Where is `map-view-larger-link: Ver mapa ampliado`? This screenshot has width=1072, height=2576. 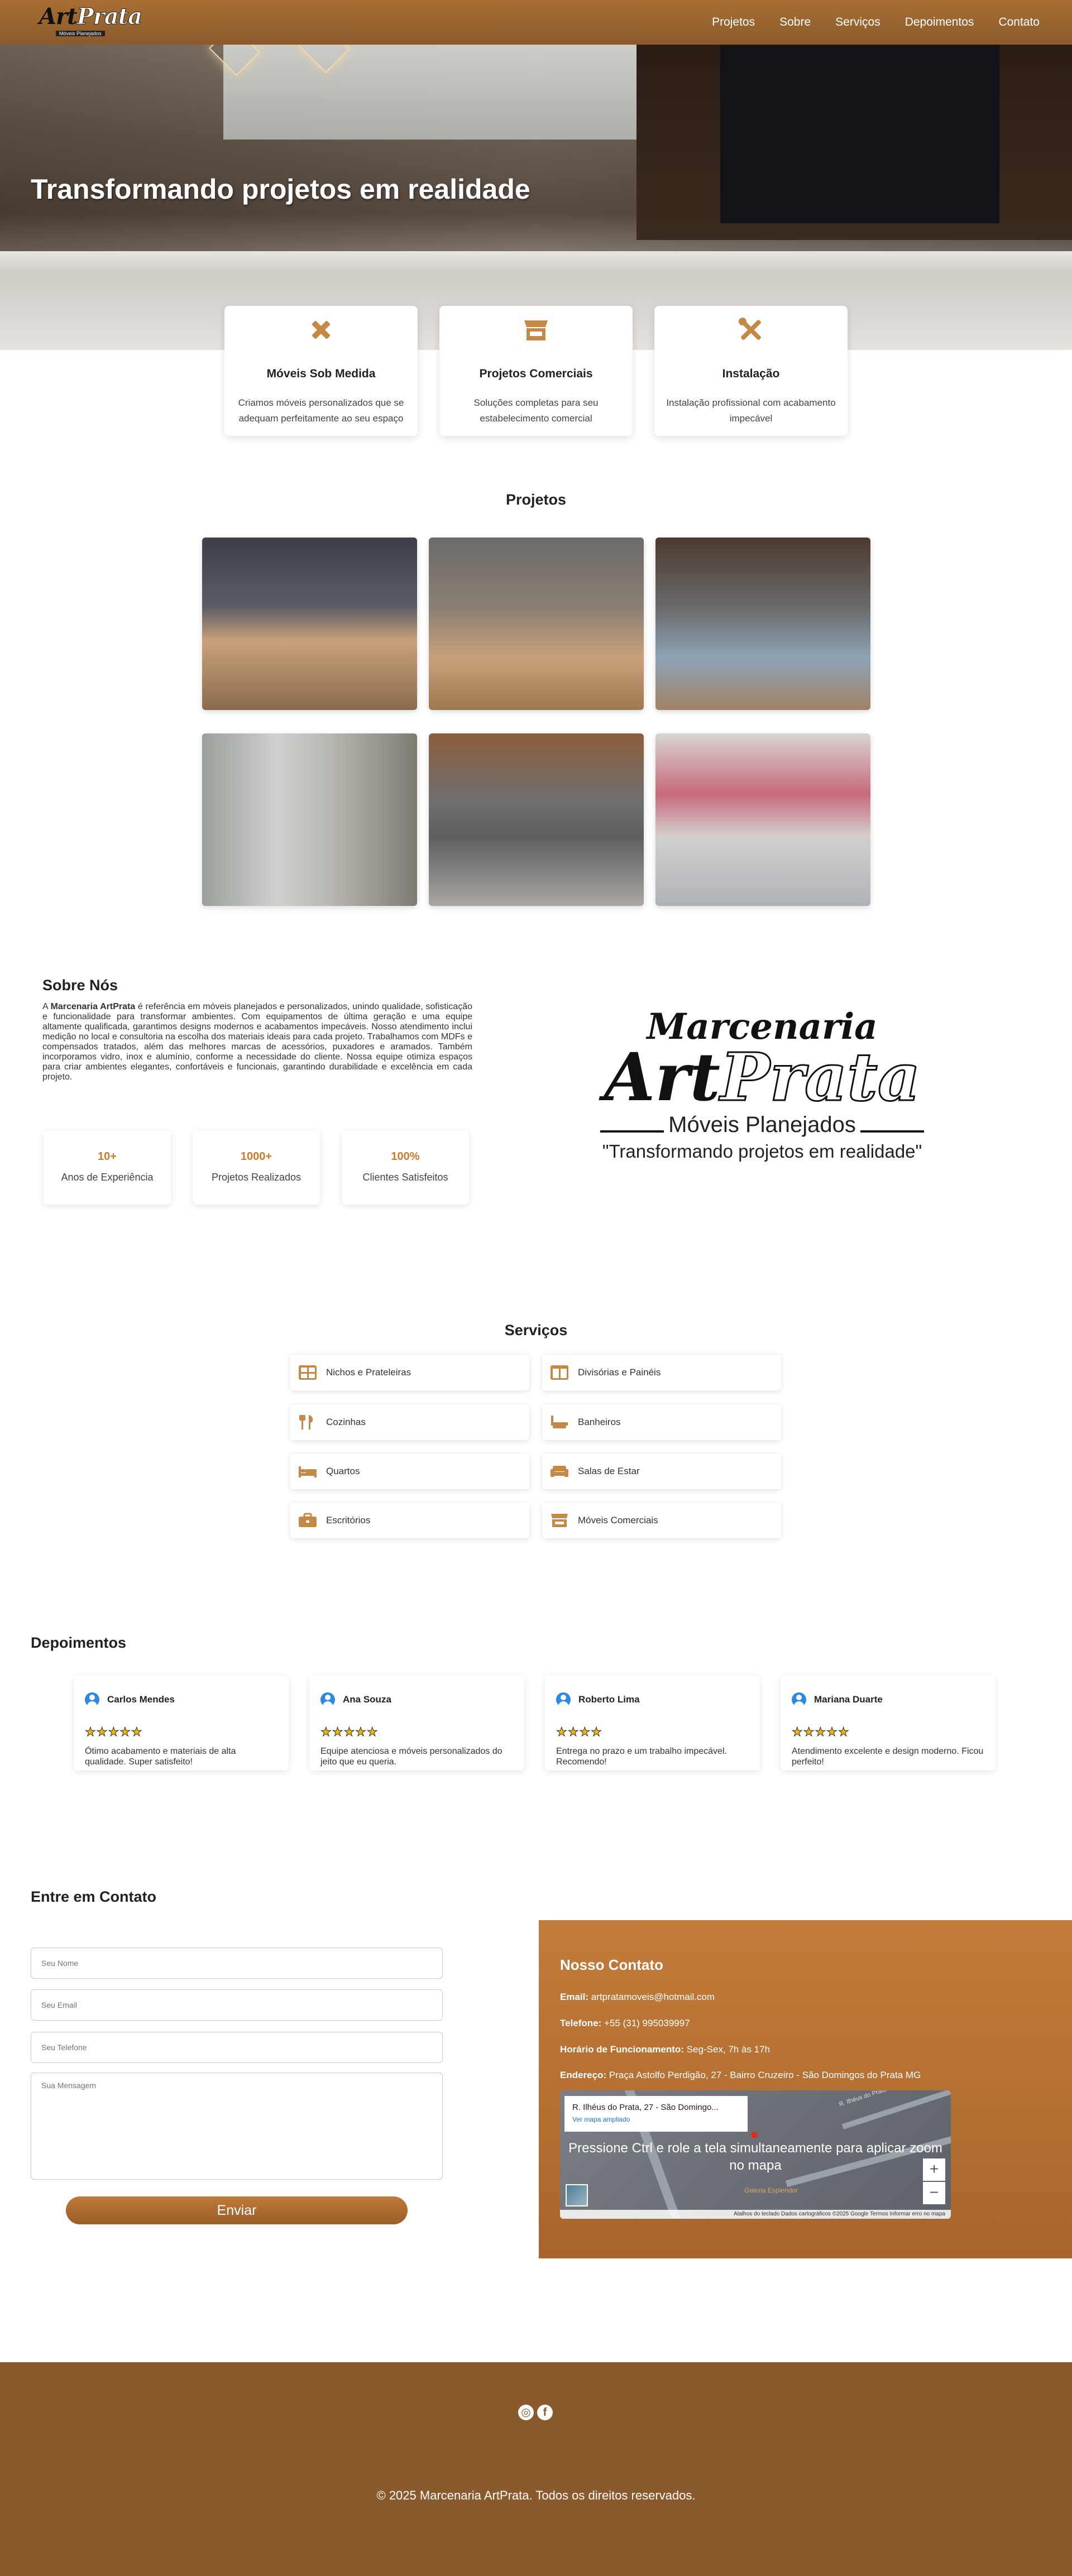 map-view-larger-link: Ver mapa ampliado is located at coordinates (656, 2119).